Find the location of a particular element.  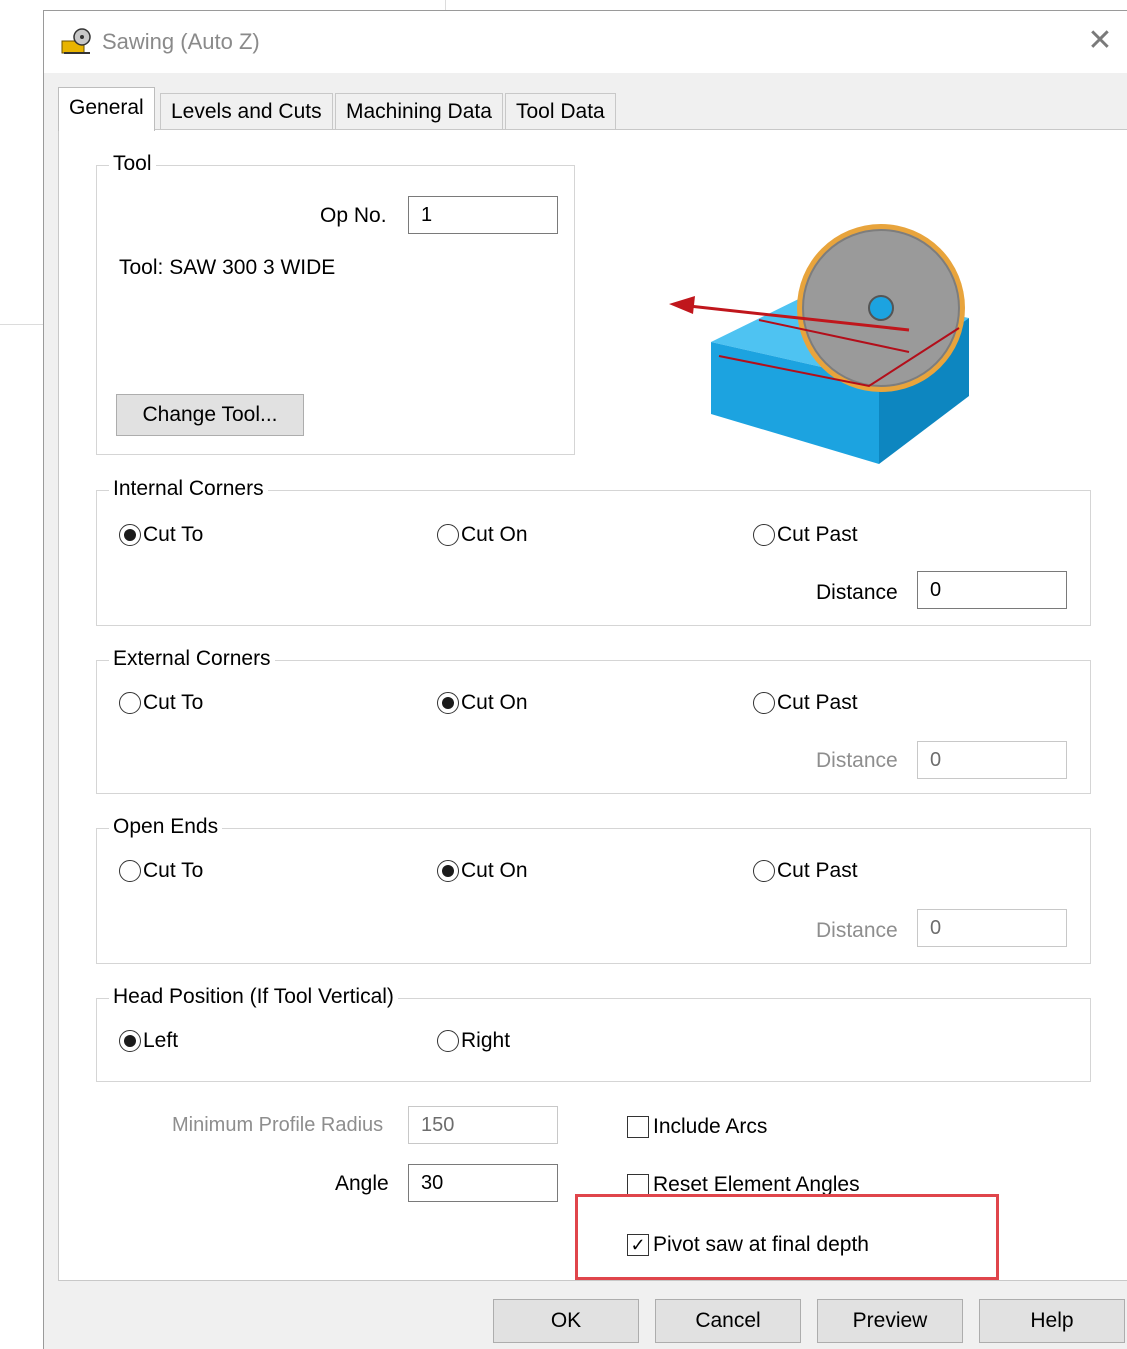

ok-button: OK is located at coordinates (566, 1321).